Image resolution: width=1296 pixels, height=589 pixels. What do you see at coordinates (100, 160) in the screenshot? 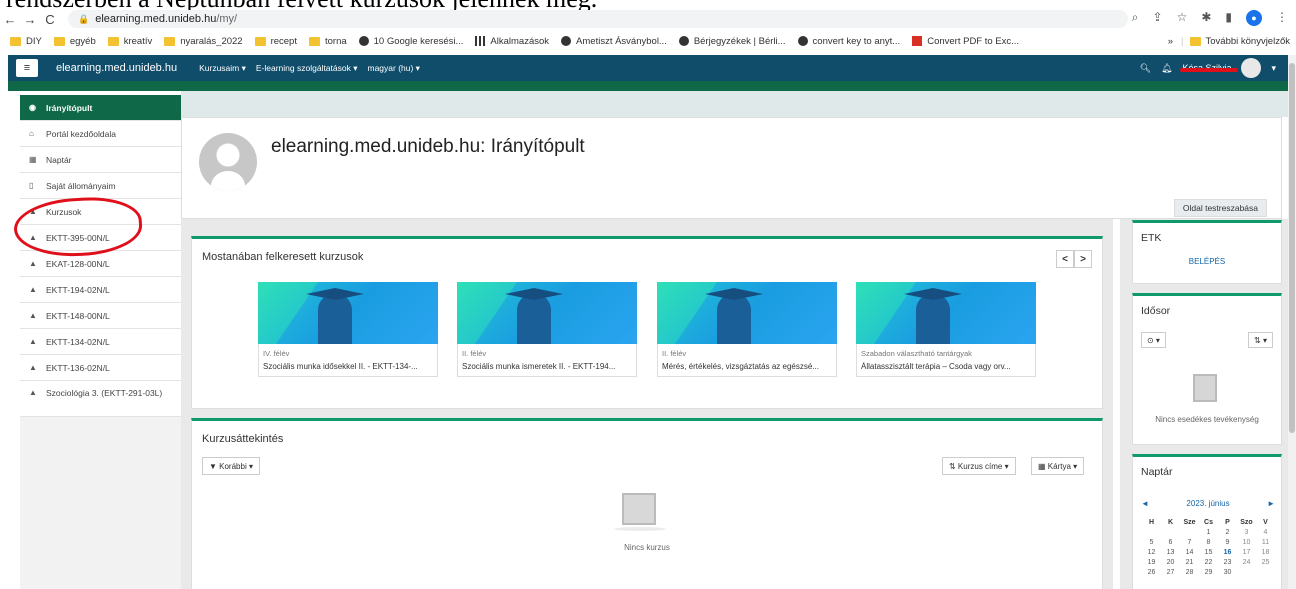
I see `drawer-item-calendar: ▦ Naptár` at bounding box center [100, 160].